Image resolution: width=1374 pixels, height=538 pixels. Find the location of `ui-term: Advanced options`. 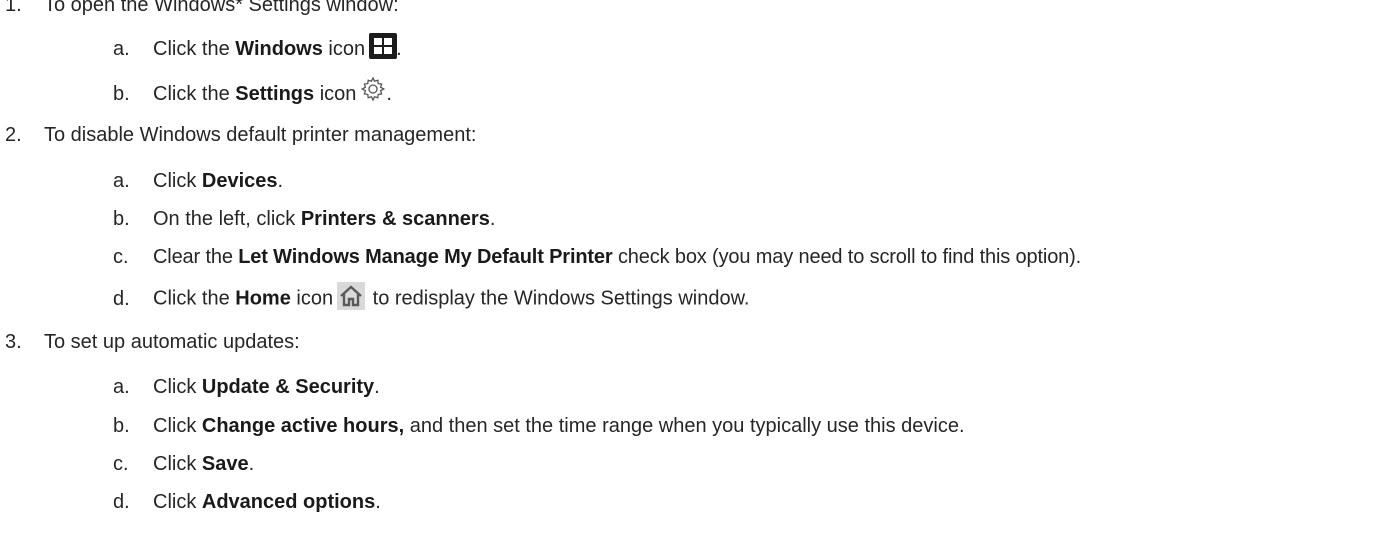

ui-term: Advanced options is located at coordinates (288, 502).